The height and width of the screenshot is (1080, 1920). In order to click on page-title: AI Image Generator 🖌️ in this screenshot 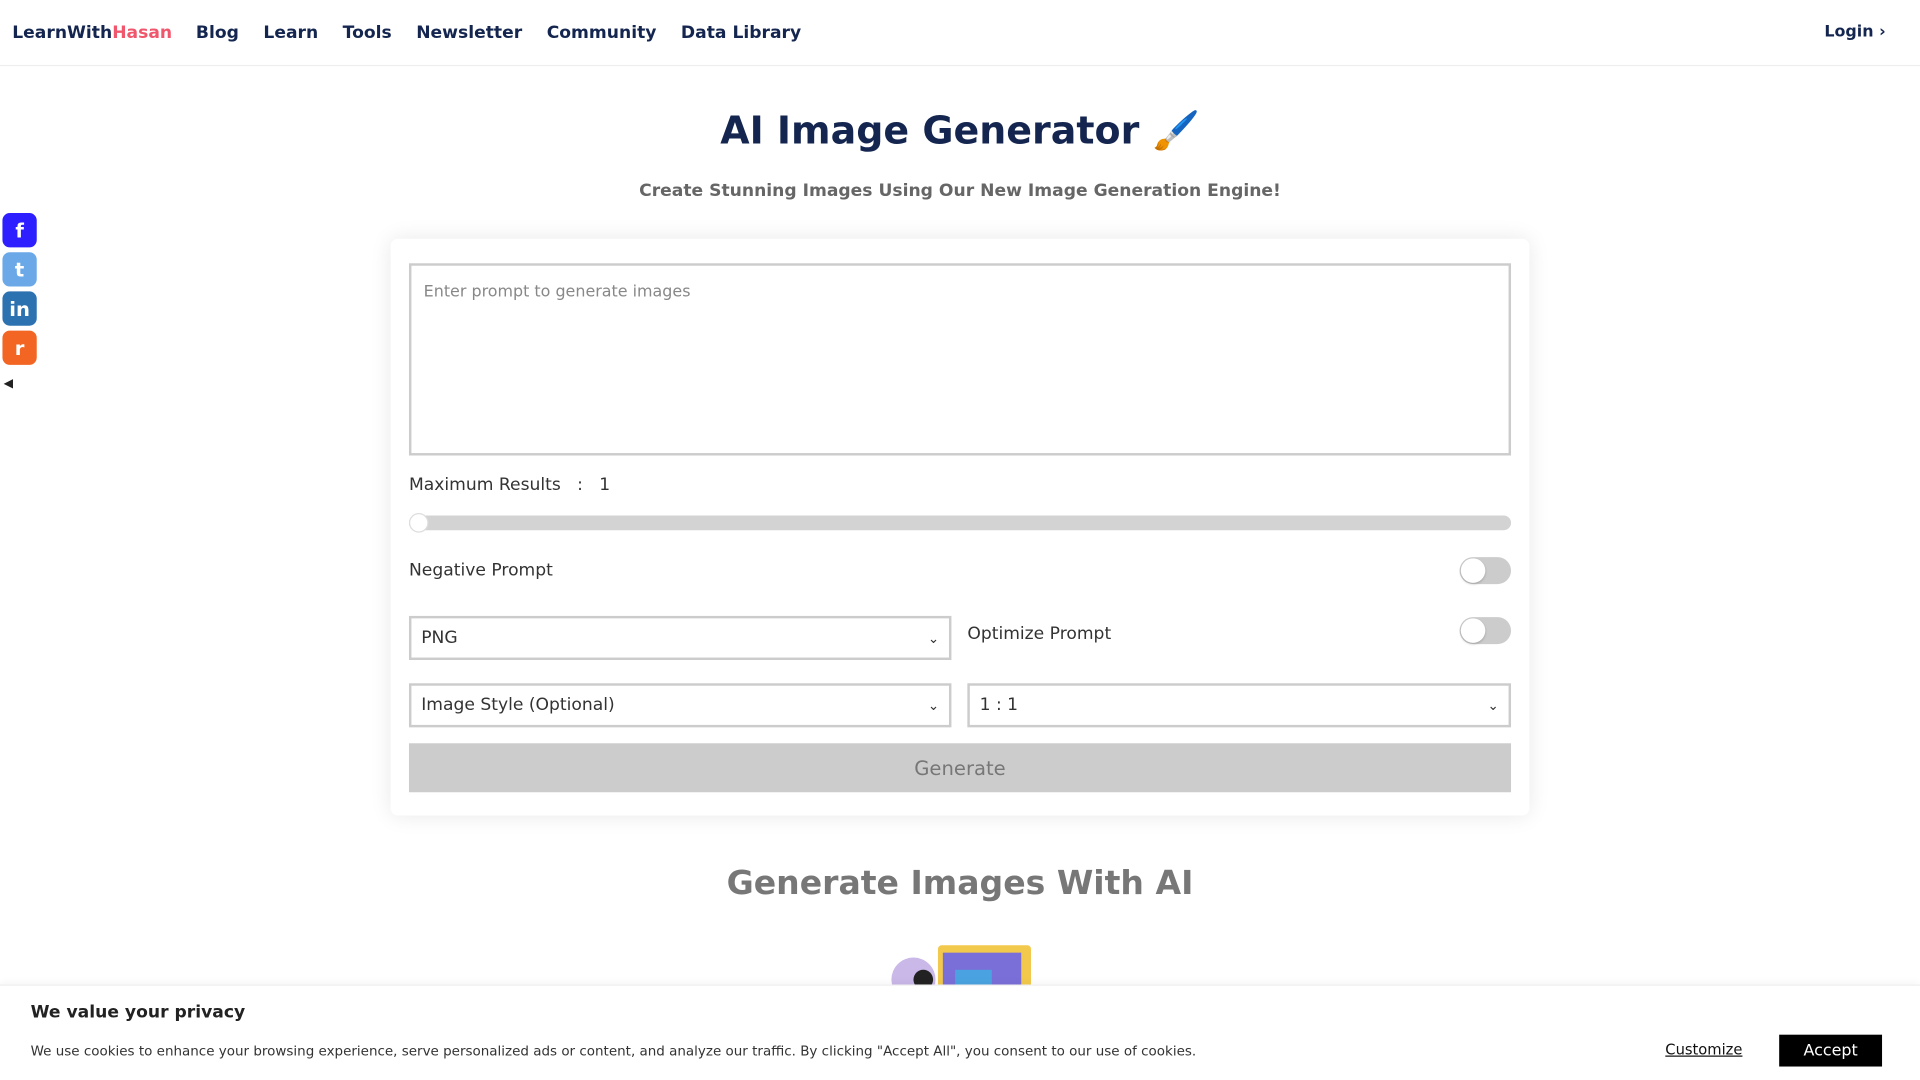, I will do `click(960, 131)`.